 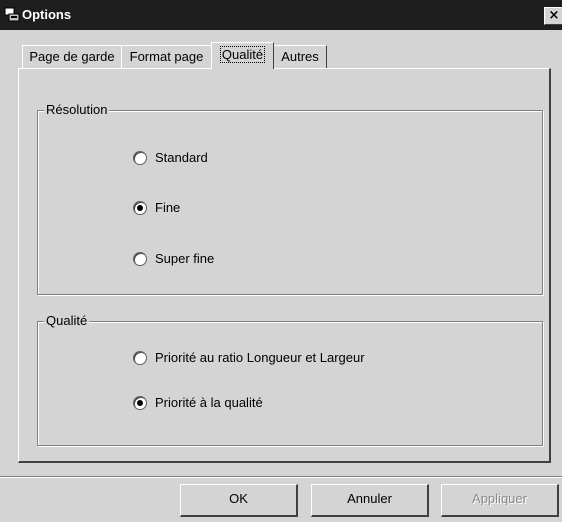 What do you see at coordinates (67, 320) in the screenshot?
I see `quality-group-label: Qualité` at bounding box center [67, 320].